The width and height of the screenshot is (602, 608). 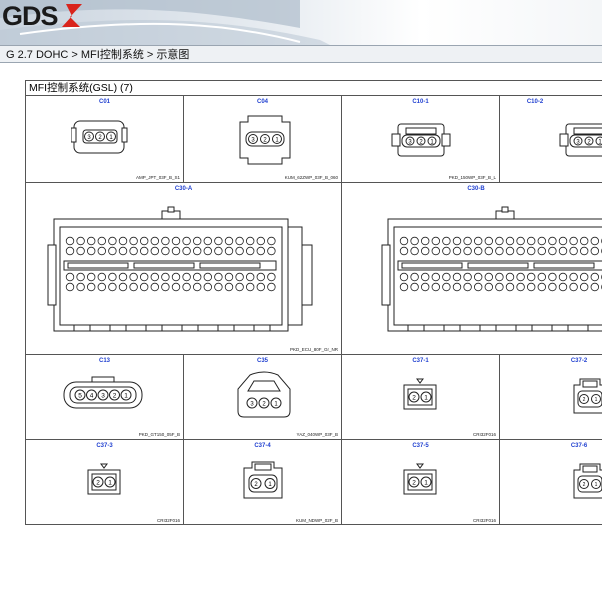 I want to click on connector-diagram-c37-5: 2 1, so click(x=420, y=479).